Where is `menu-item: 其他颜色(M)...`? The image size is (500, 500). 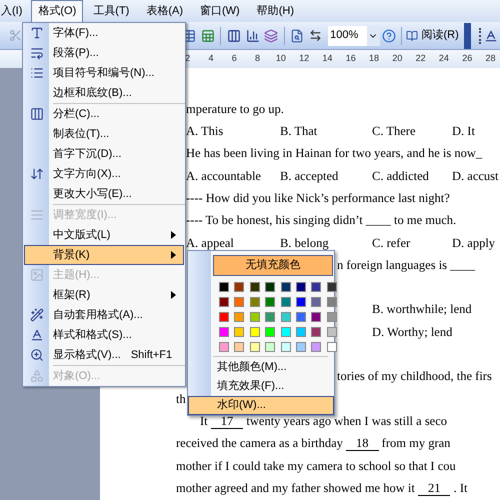
menu-item: 其他颜色(M)... is located at coordinates (261, 367).